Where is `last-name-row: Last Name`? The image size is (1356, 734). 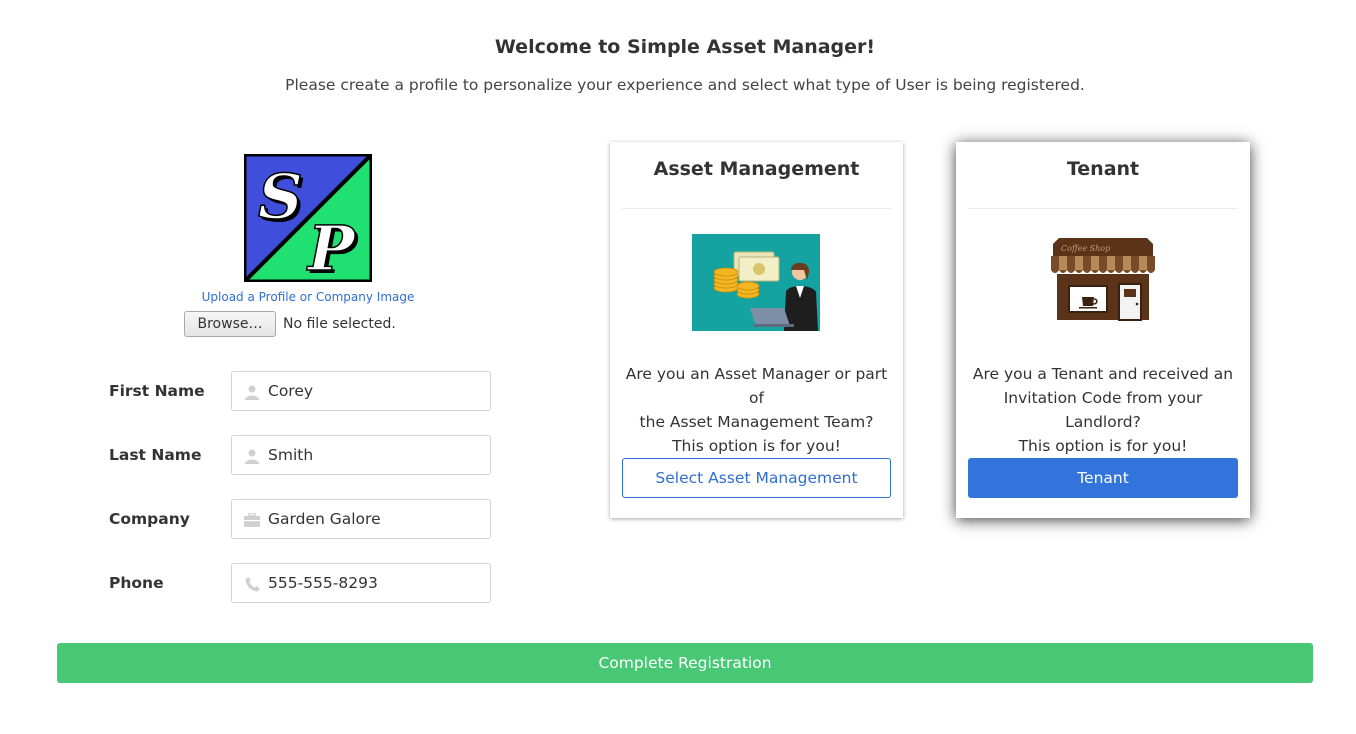
last-name-row: Last Name is located at coordinates (300, 455).